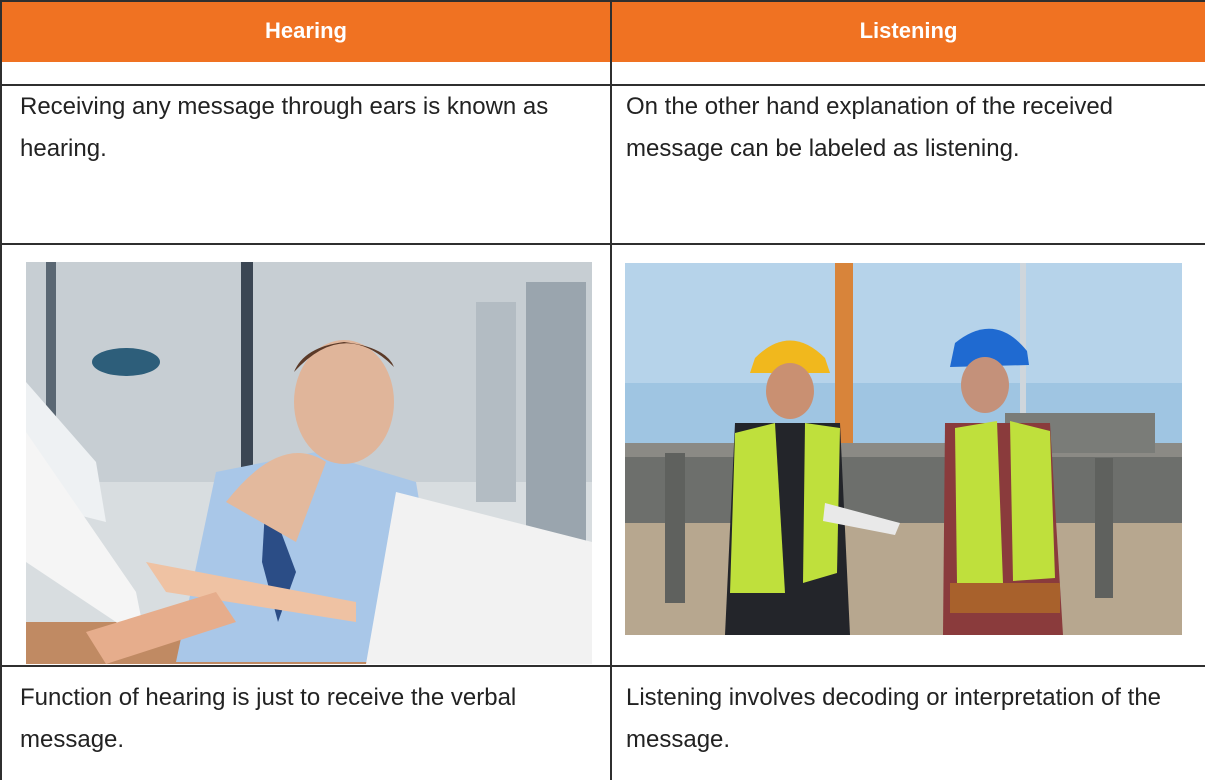 The image size is (1205, 780). What do you see at coordinates (1, 390) in the screenshot?
I see `table-border-left` at bounding box center [1, 390].